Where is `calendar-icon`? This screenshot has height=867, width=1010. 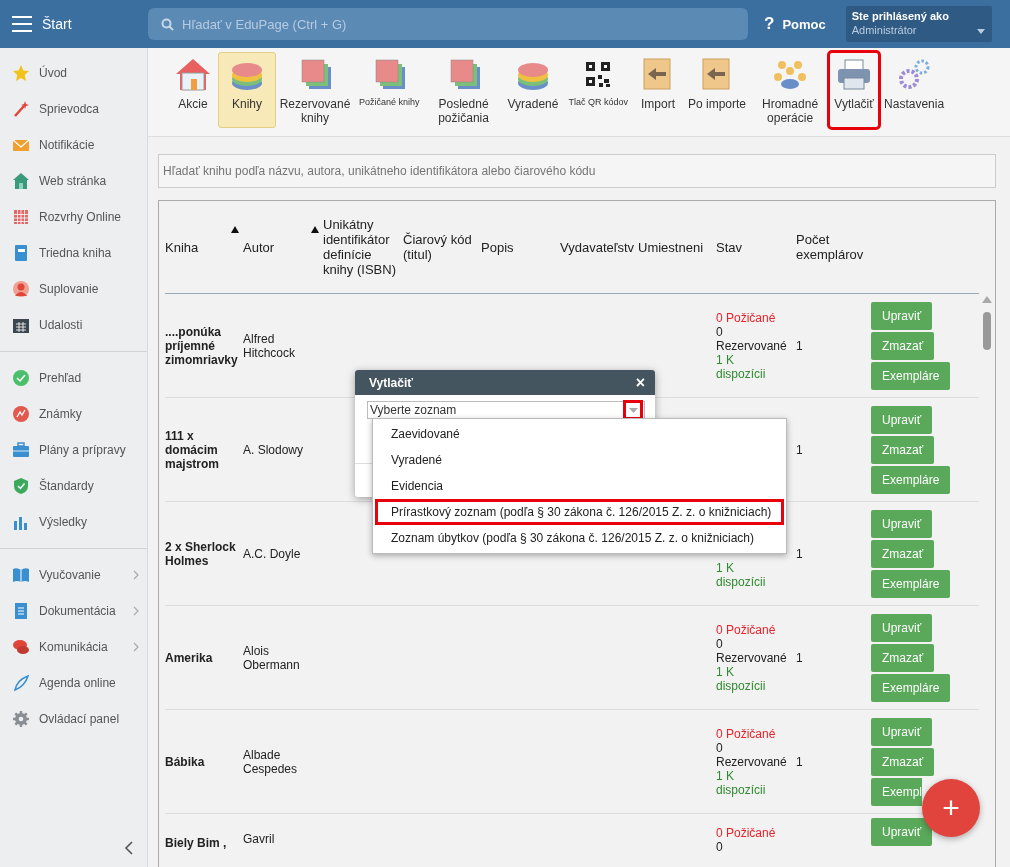 calendar-icon is located at coordinates (21, 325).